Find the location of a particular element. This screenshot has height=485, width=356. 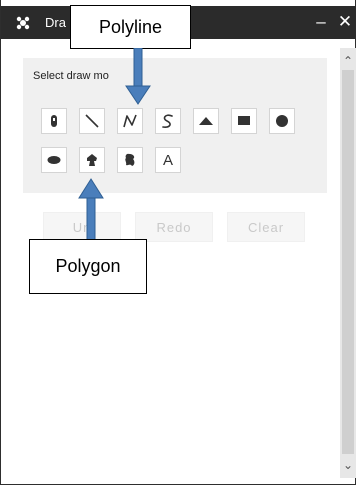

vertical-scrollbar: ⌃ ⌄ is located at coordinates (348, 263).